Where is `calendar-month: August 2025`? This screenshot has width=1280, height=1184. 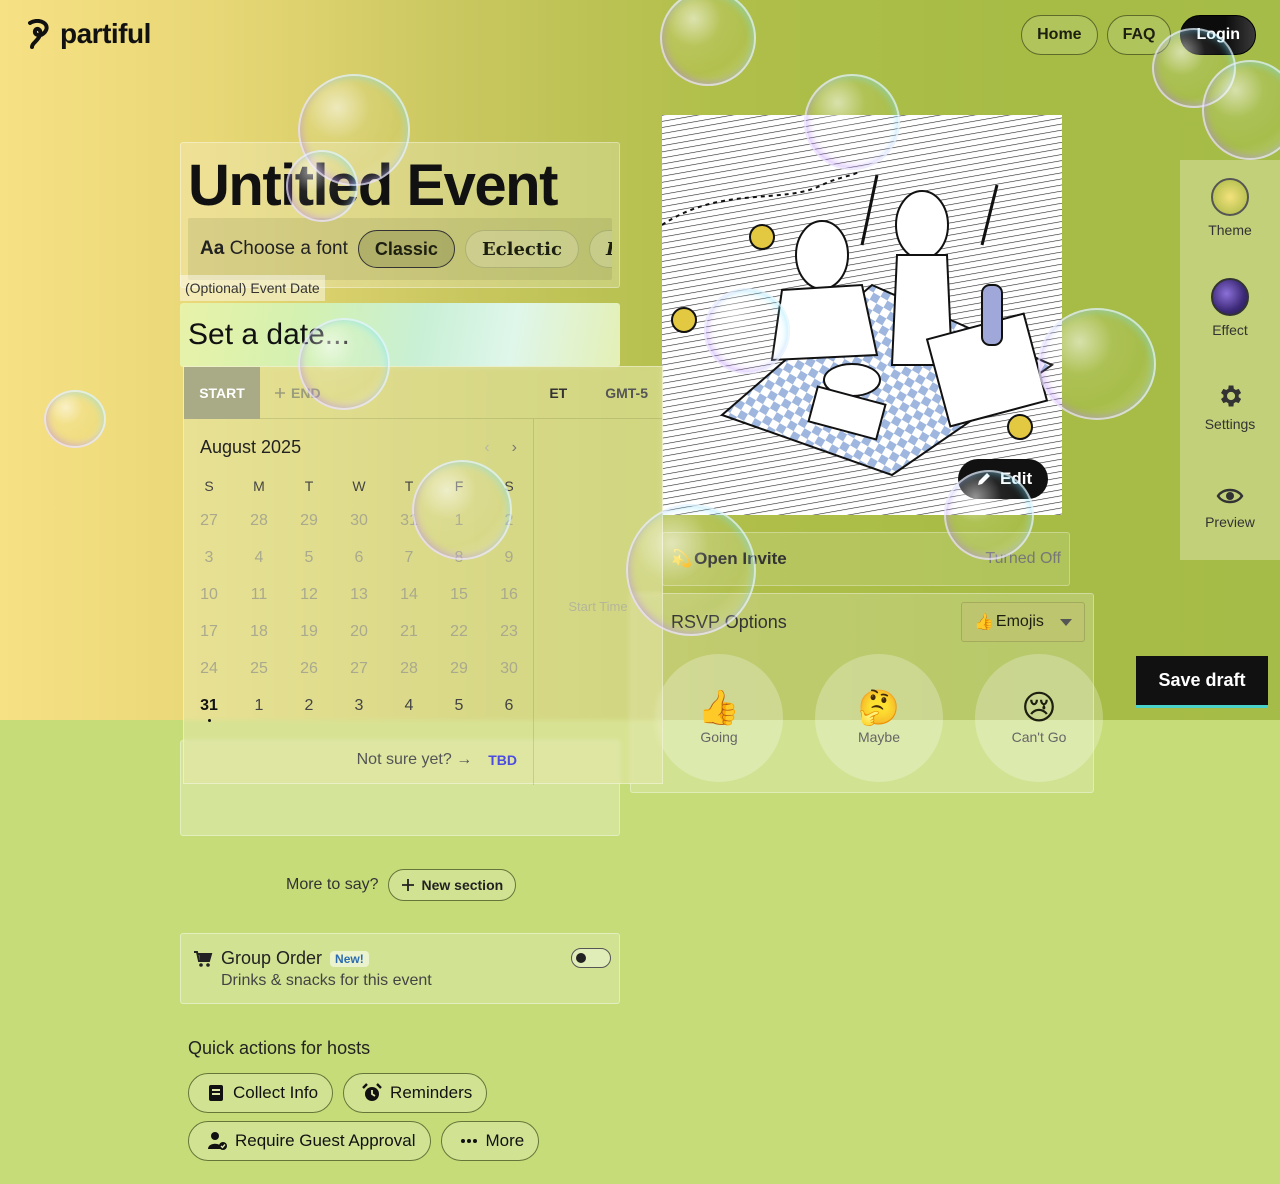
calendar-month: August 2025 is located at coordinates (251, 447).